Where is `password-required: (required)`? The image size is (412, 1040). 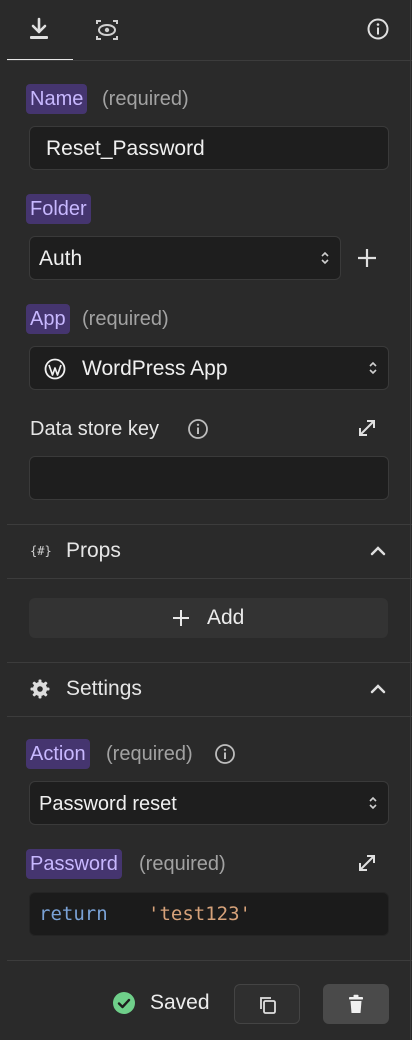 password-required: (required) is located at coordinates (182, 864).